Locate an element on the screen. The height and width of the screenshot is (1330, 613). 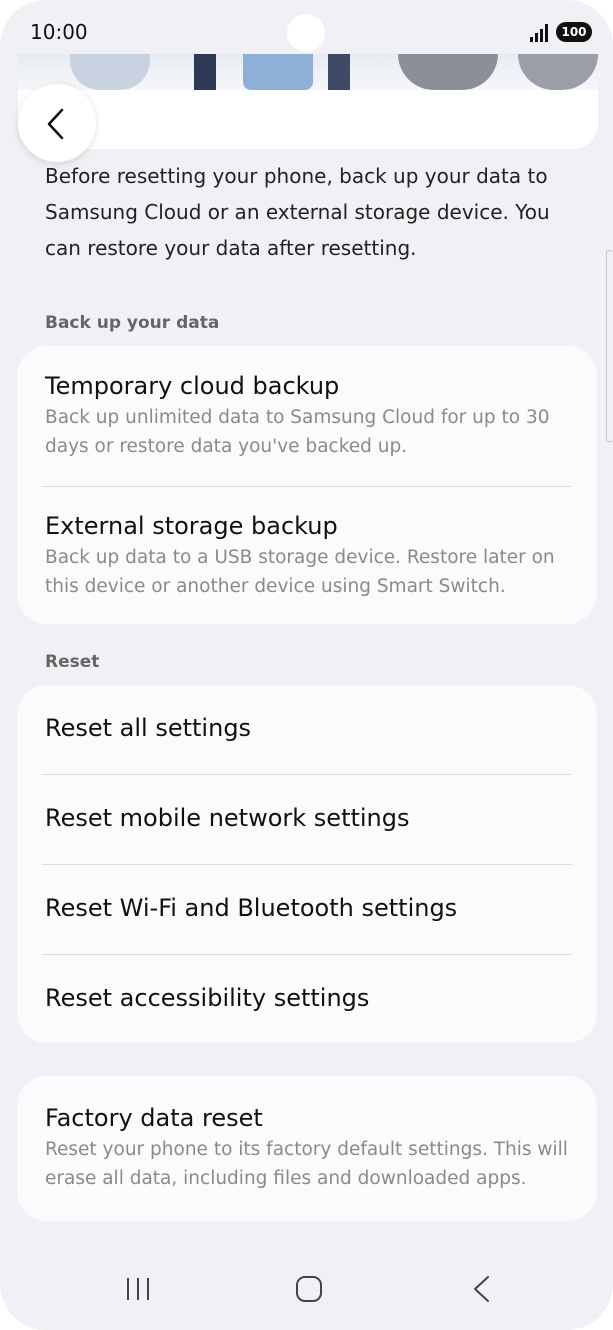
battery-icon: 100 is located at coordinates (574, 32).